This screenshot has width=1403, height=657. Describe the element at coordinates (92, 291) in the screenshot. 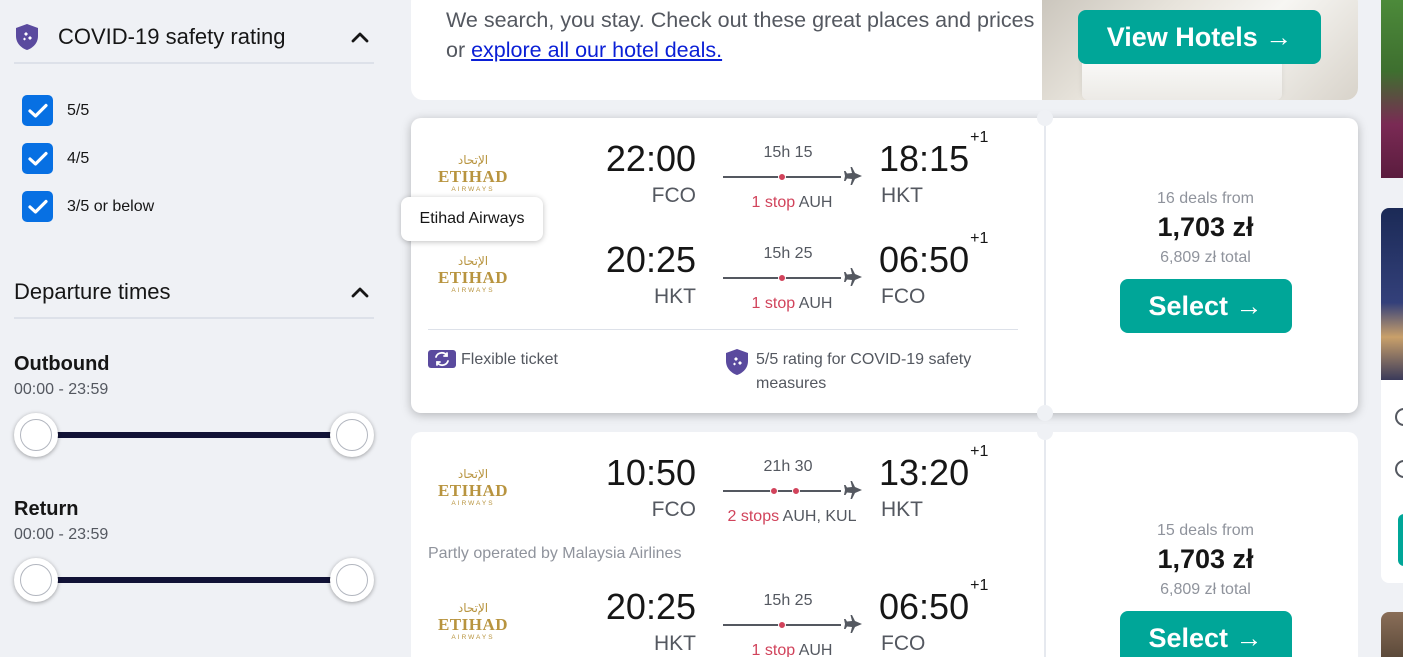

I see `departure-filter-title: Departure times` at that location.